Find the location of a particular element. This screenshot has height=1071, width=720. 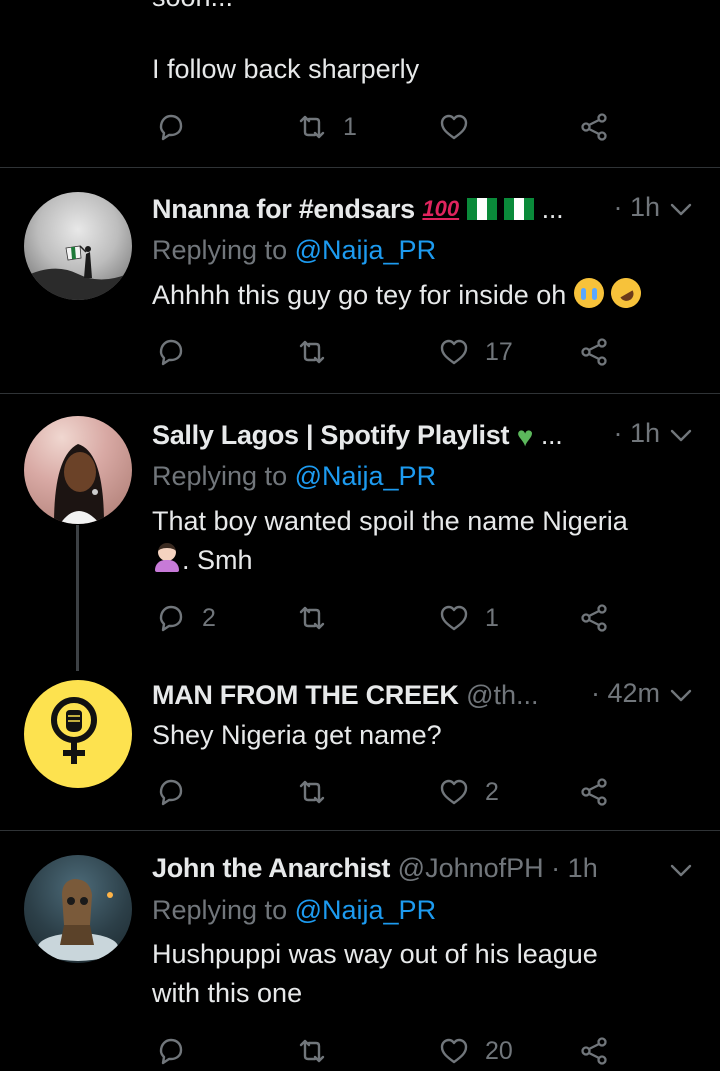

retweet-button: 1 is located at coordinates (326, 127).